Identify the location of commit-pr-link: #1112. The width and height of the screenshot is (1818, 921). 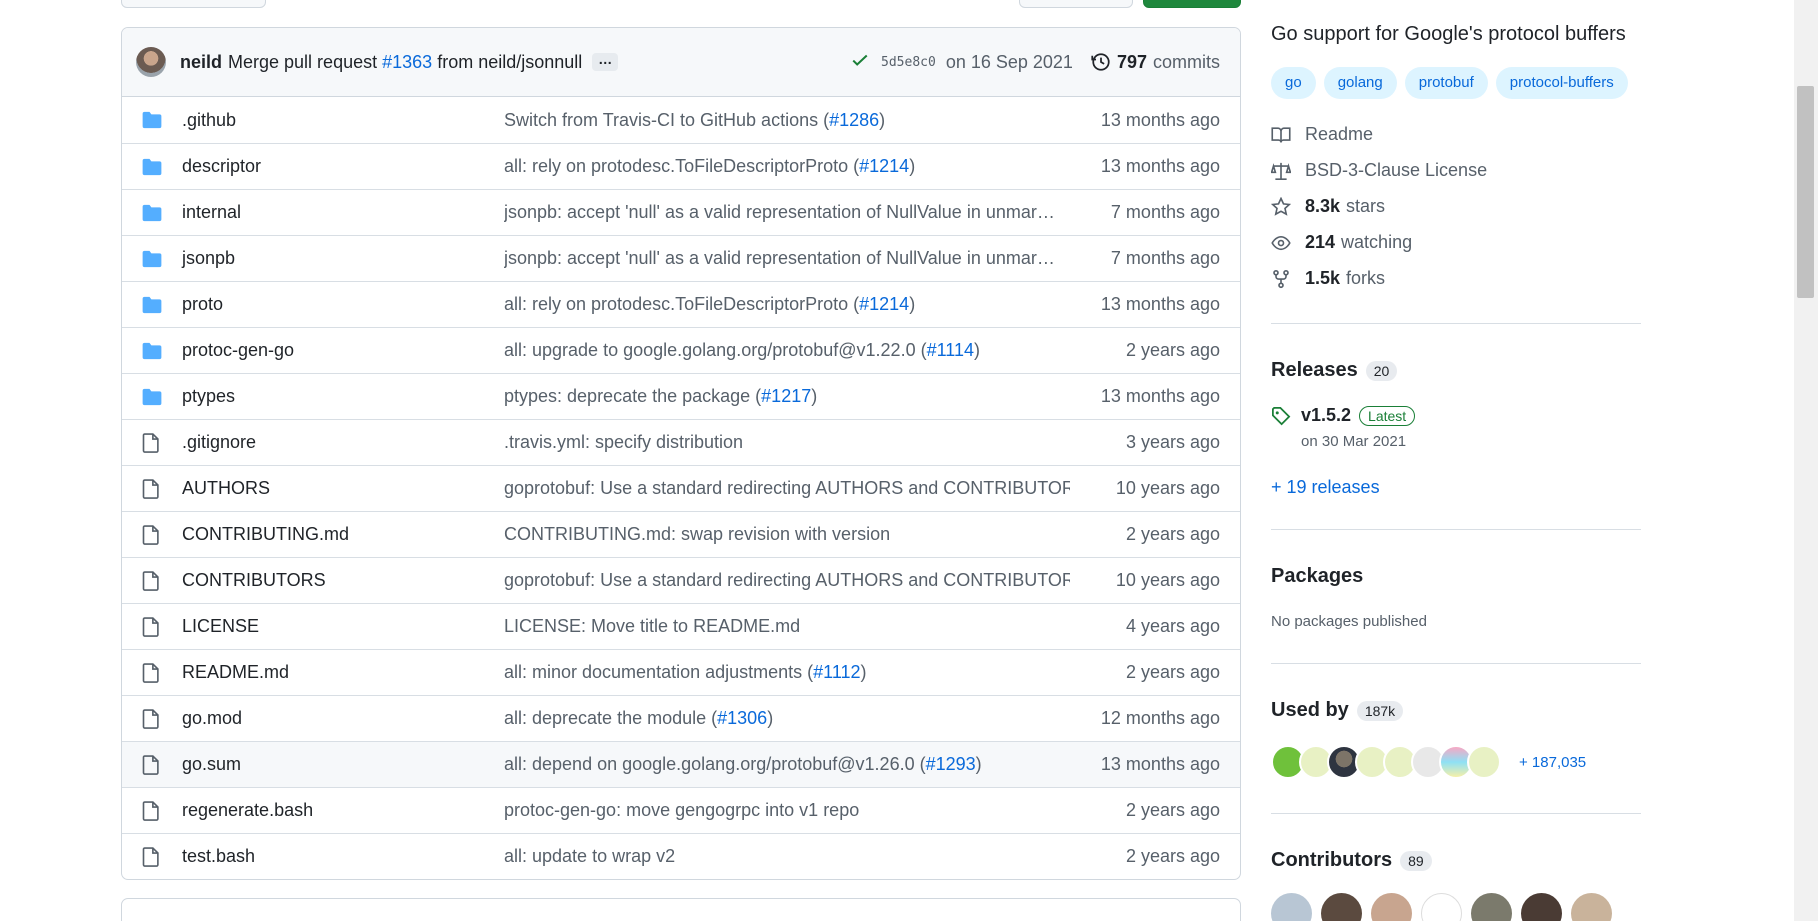
(836, 672).